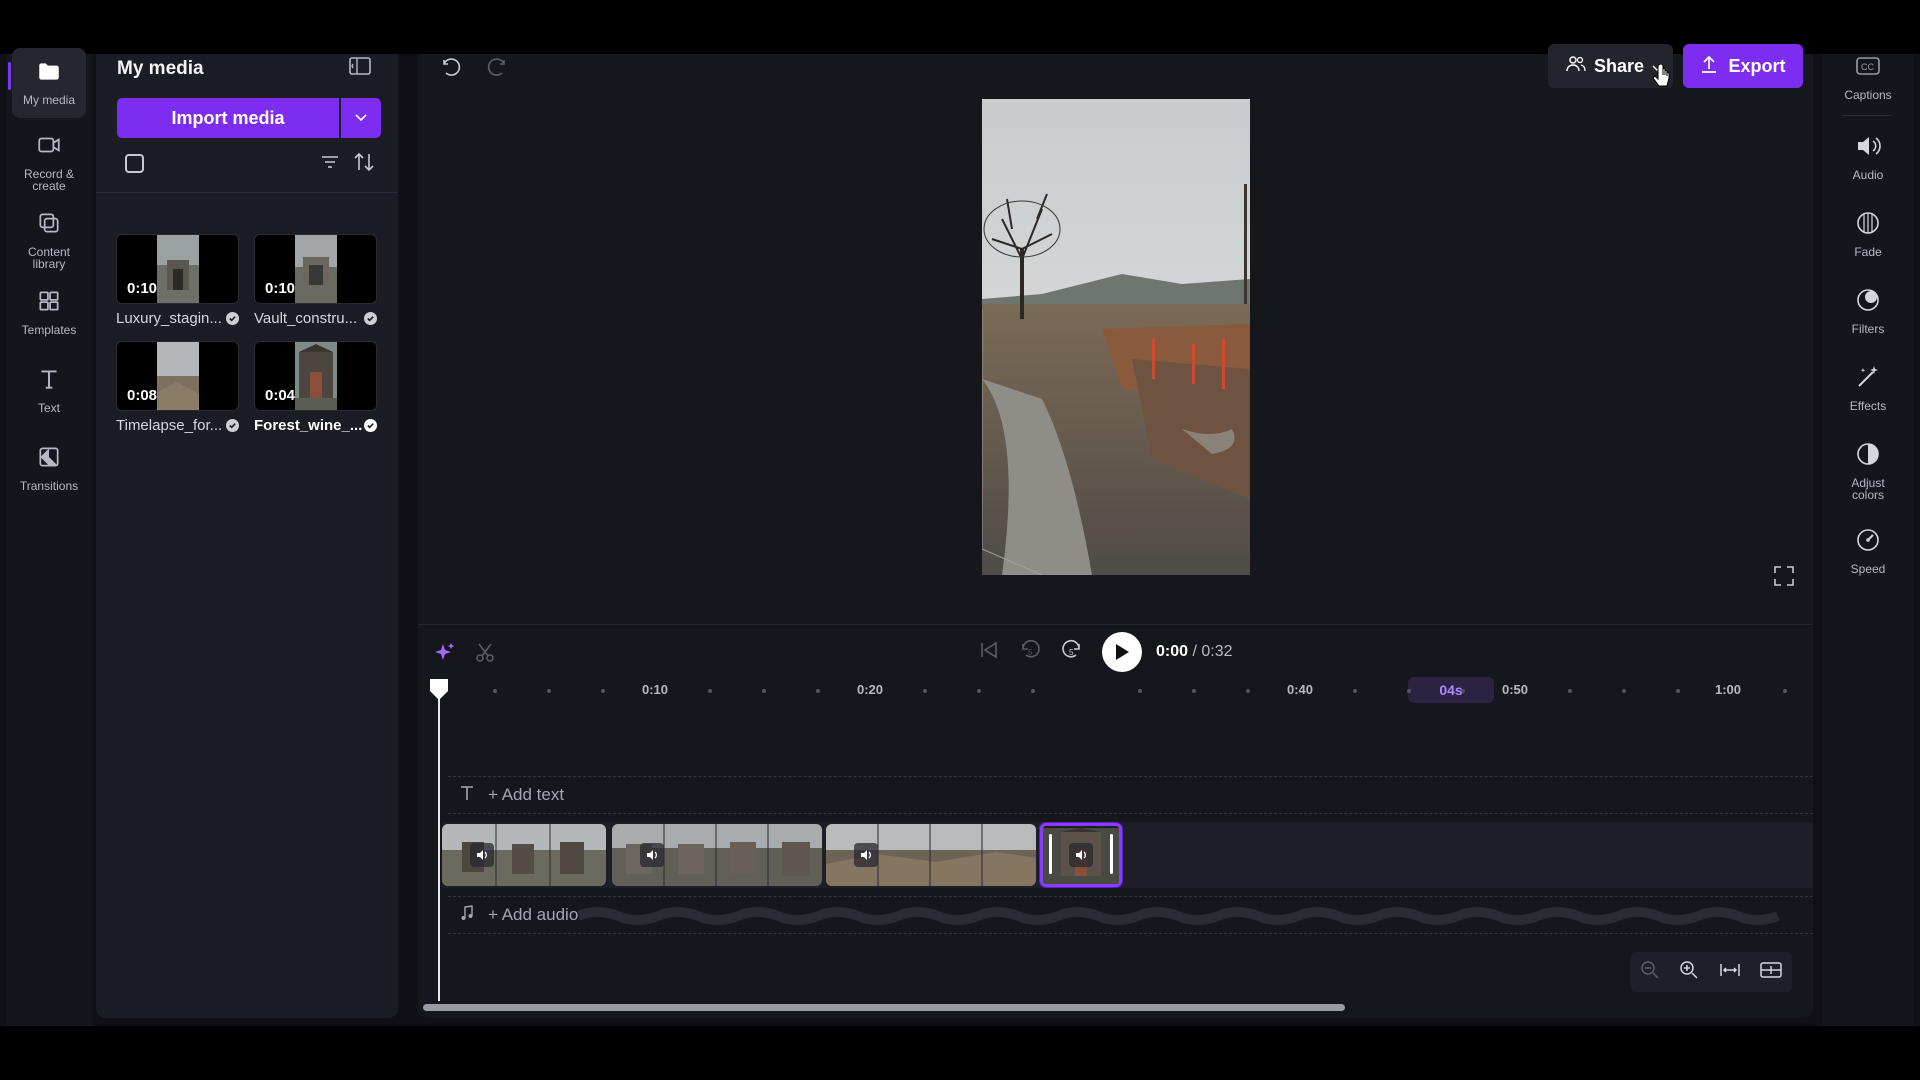  I want to click on add-audio-label: + Add audio, so click(533, 914).